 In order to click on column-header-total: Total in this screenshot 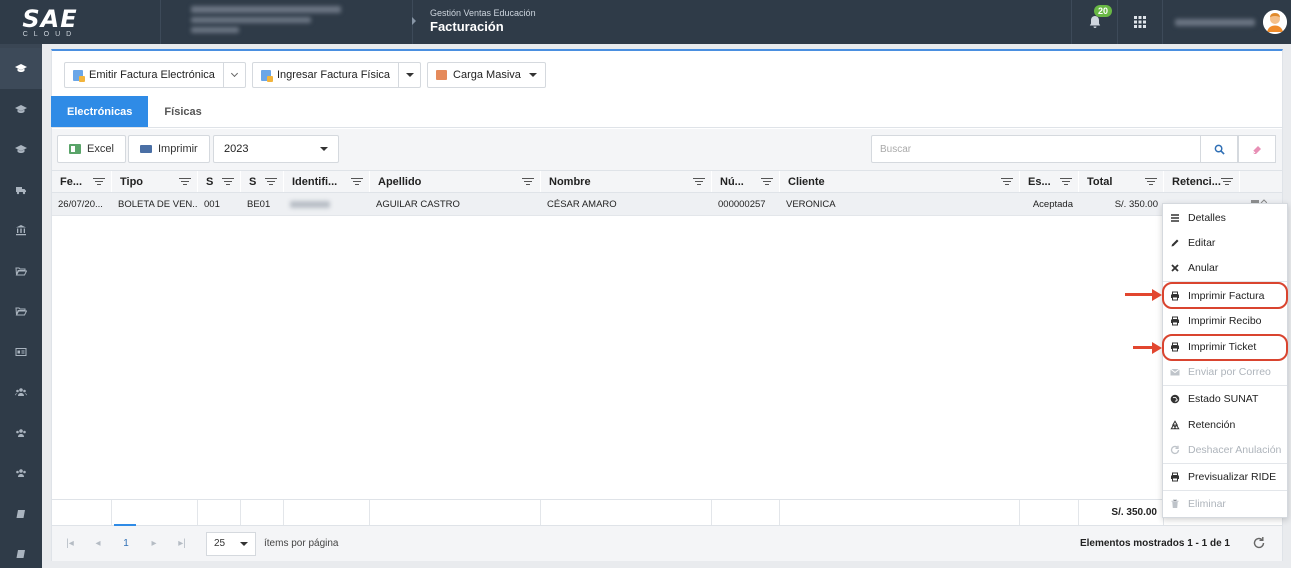, I will do `click(1121, 181)`.